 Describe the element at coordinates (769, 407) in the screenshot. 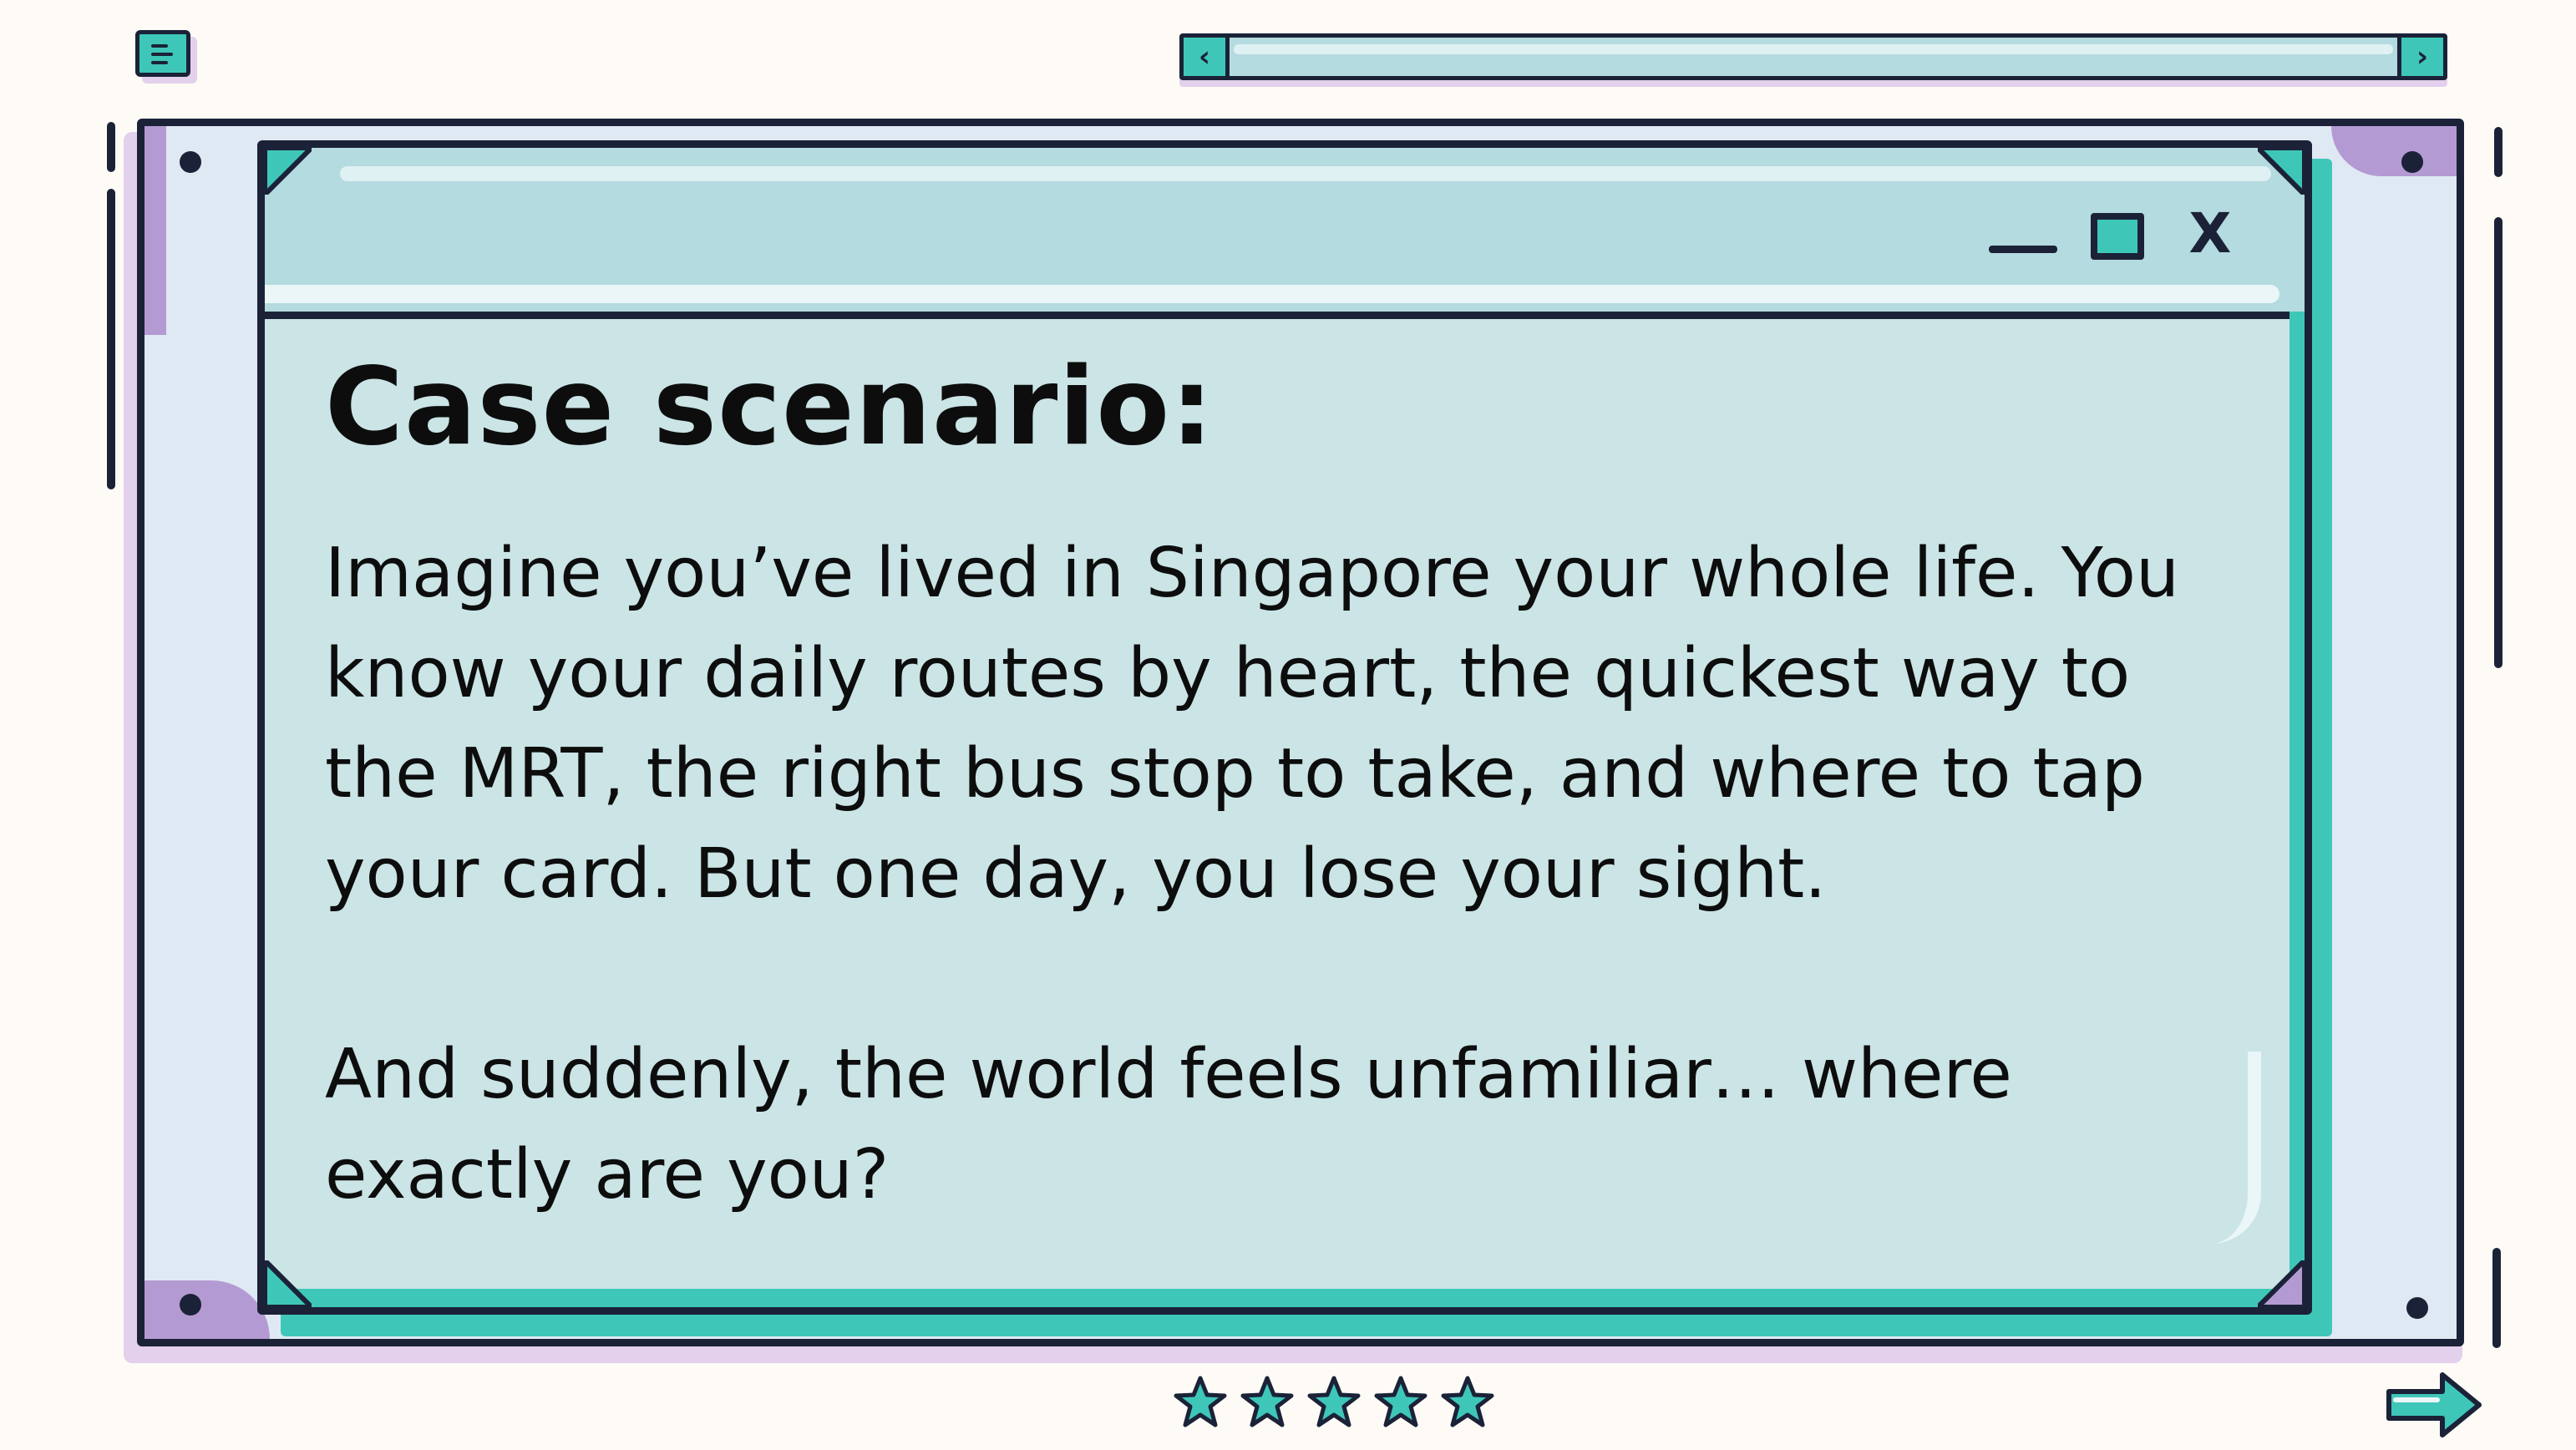

I see `page-title: Case scenario:` at that location.